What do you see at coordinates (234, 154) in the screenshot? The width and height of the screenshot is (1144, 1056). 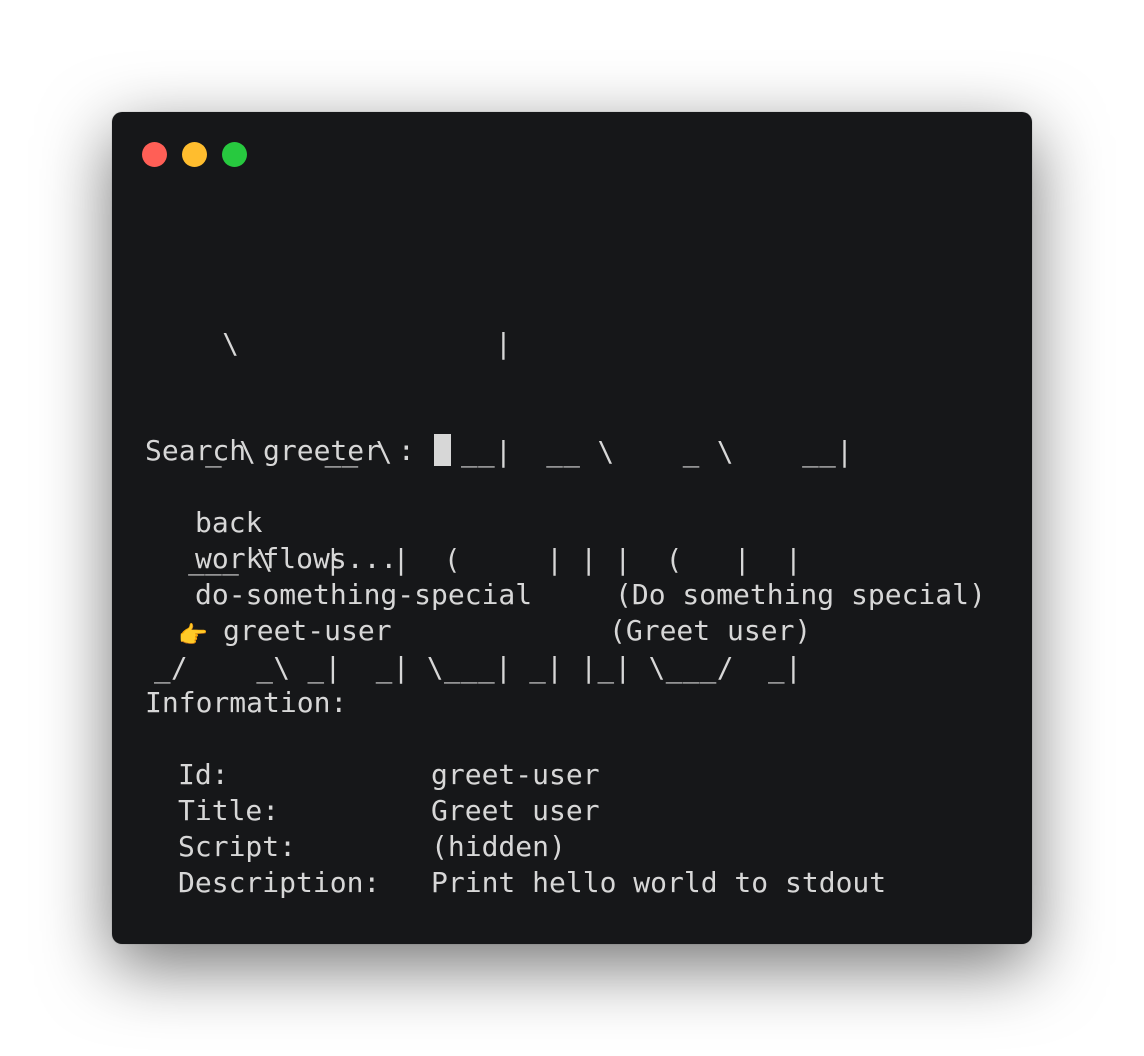 I see `zoom-window-button` at bounding box center [234, 154].